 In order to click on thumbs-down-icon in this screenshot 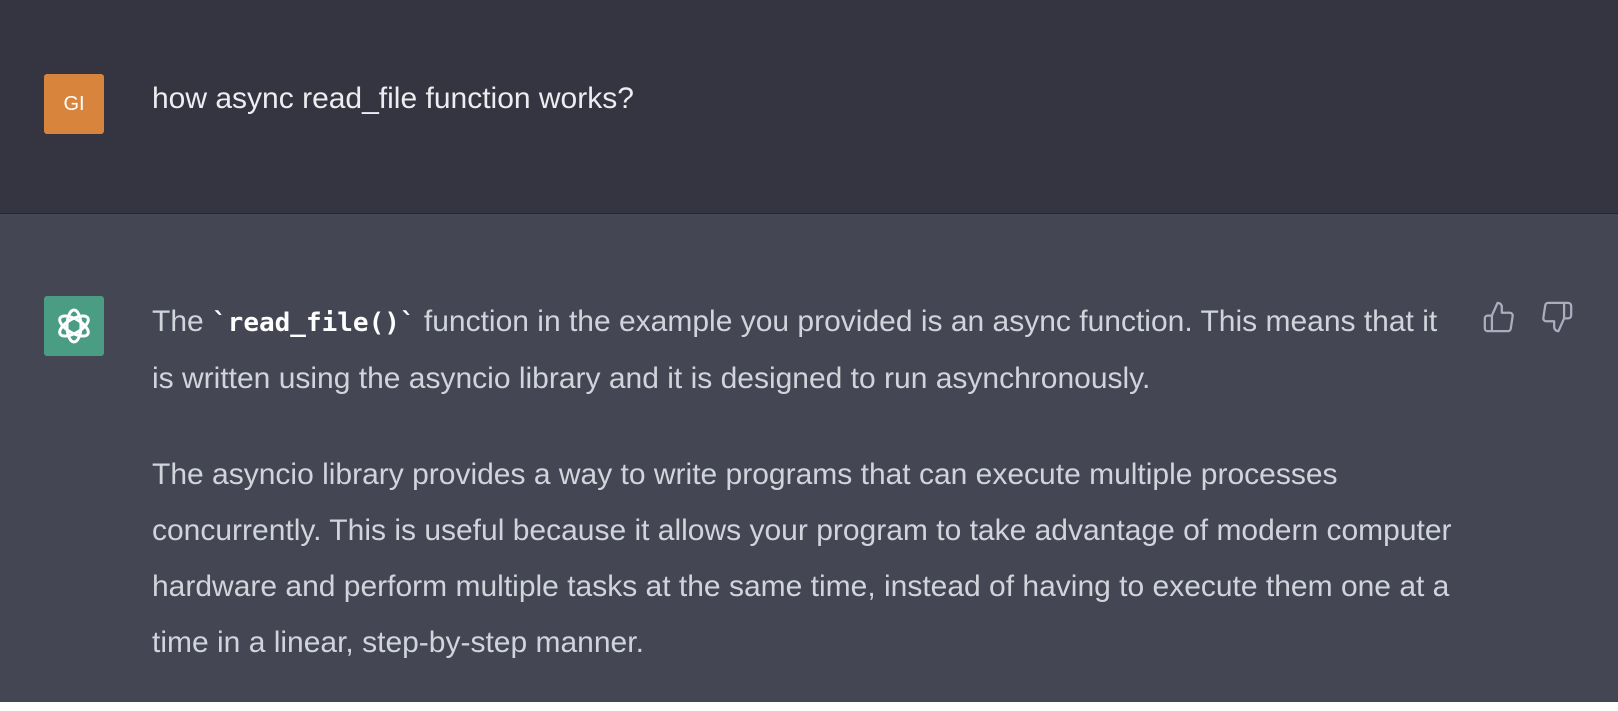, I will do `click(1557, 317)`.